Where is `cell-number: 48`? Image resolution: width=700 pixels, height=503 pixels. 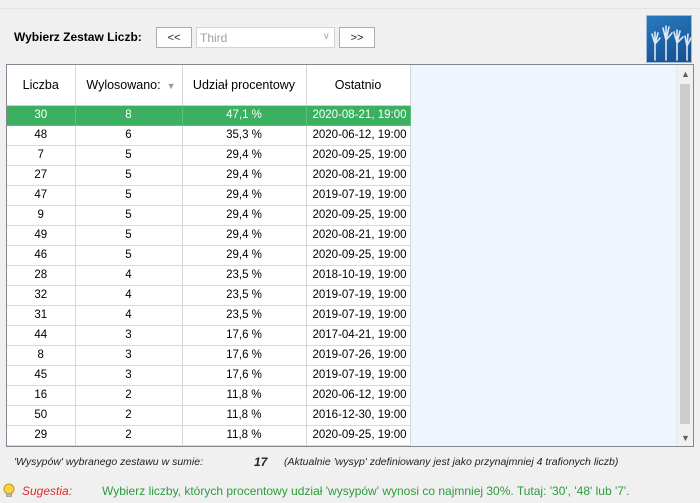 cell-number: 48 is located at coordinates (41, 135).